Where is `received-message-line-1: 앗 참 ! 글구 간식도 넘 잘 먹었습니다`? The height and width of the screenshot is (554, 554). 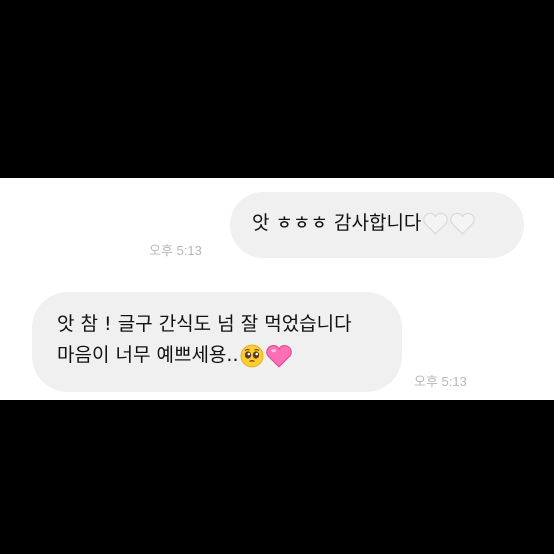 received-message-line-1: 앗 참 ! 글구 간식도 넘 잘 먹었습니다 is located at coordinates (204, 324).